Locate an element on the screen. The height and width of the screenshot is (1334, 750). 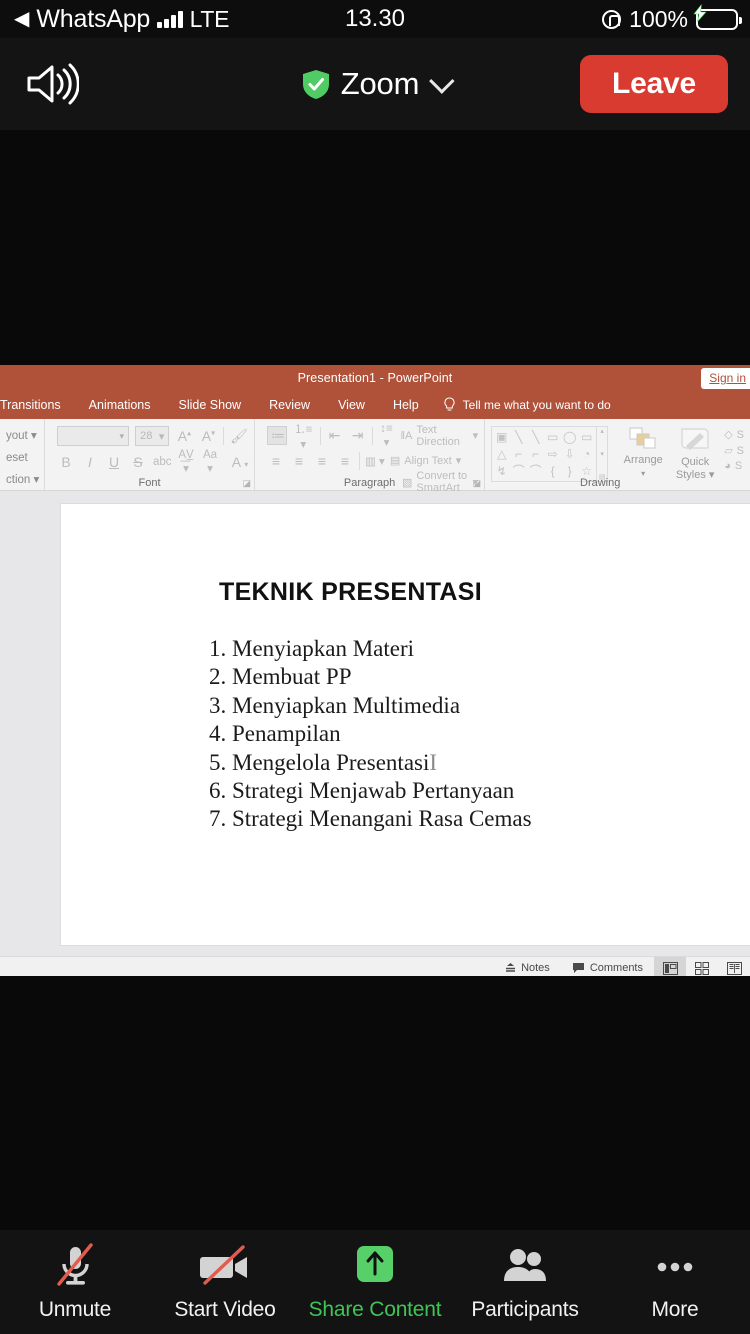
align-right-button: ≡ is located at coordinates (322, 461).